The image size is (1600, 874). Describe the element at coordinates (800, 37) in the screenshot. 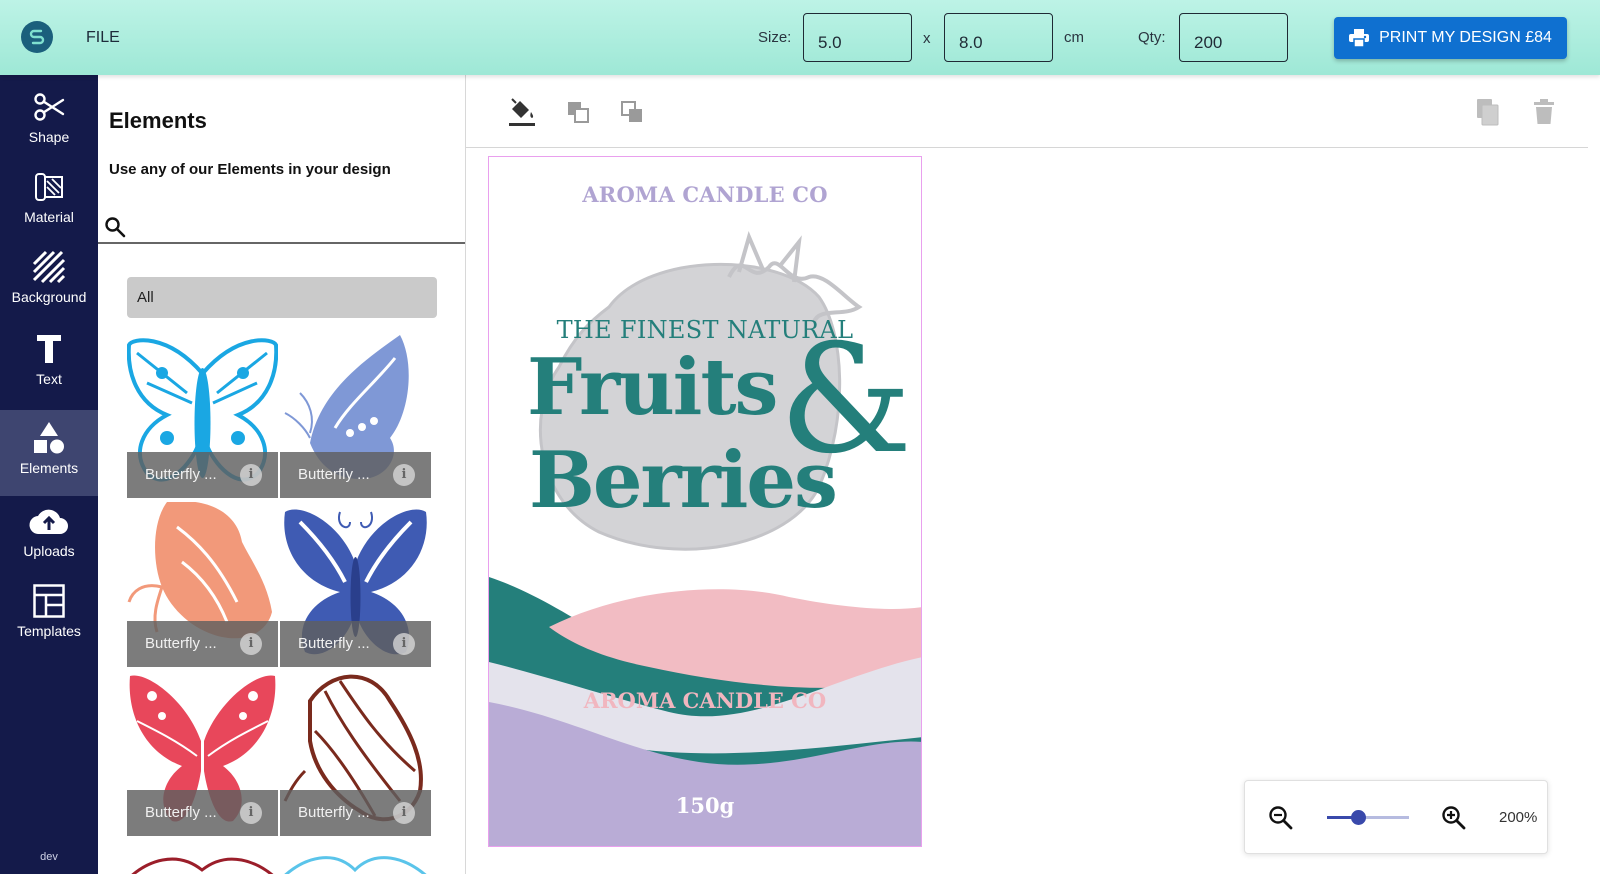

I see `top-bar: FILE Size: x cm Qty: PRINT MY DESIGN £84` at that location.